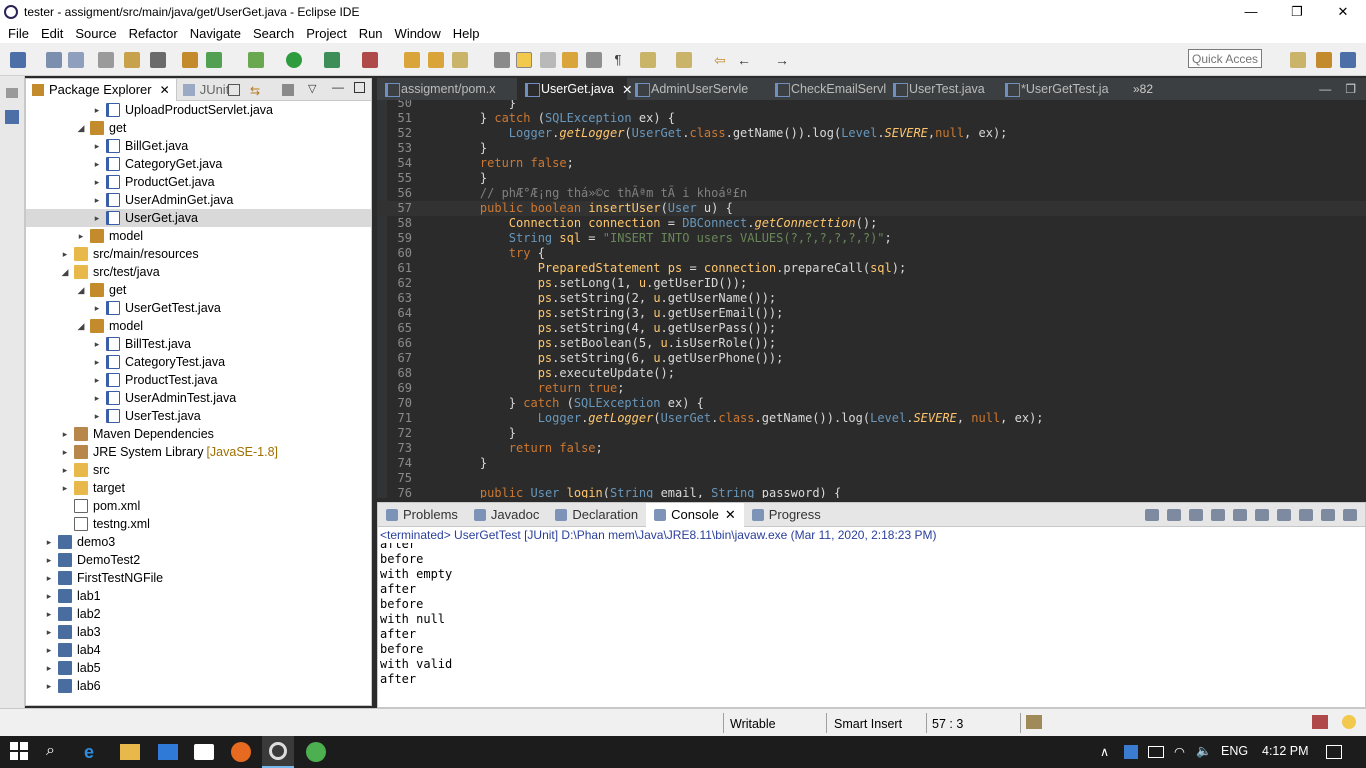 This screenshot has height=768, width=1366. Describe the element at coordinates (412, 60) in the screenshot. I see `open-folder-icon` at that location.